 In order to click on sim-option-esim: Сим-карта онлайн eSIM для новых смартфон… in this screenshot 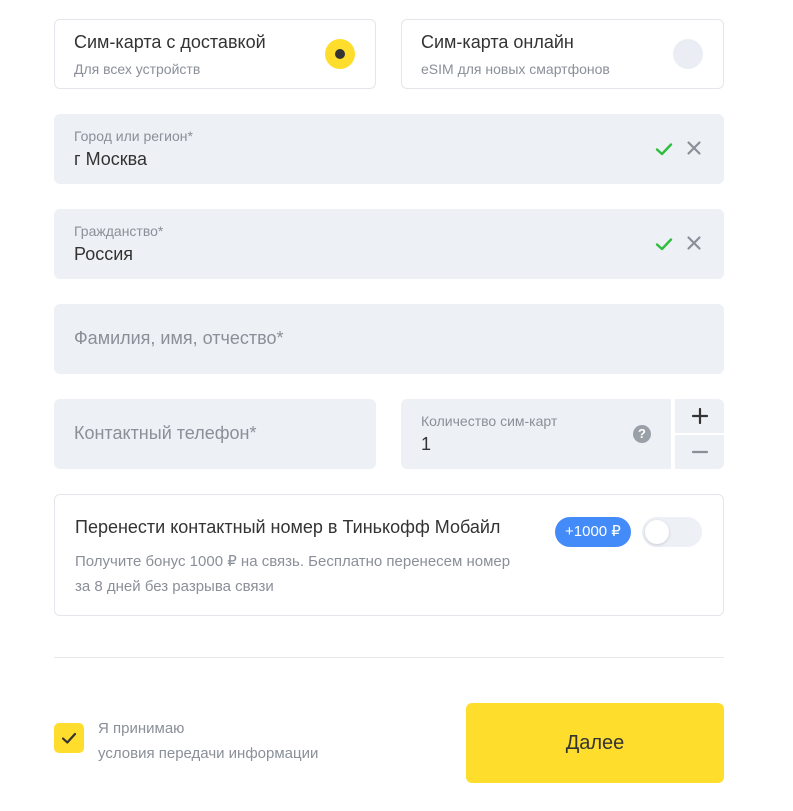, I will do `click(562, 54)`.